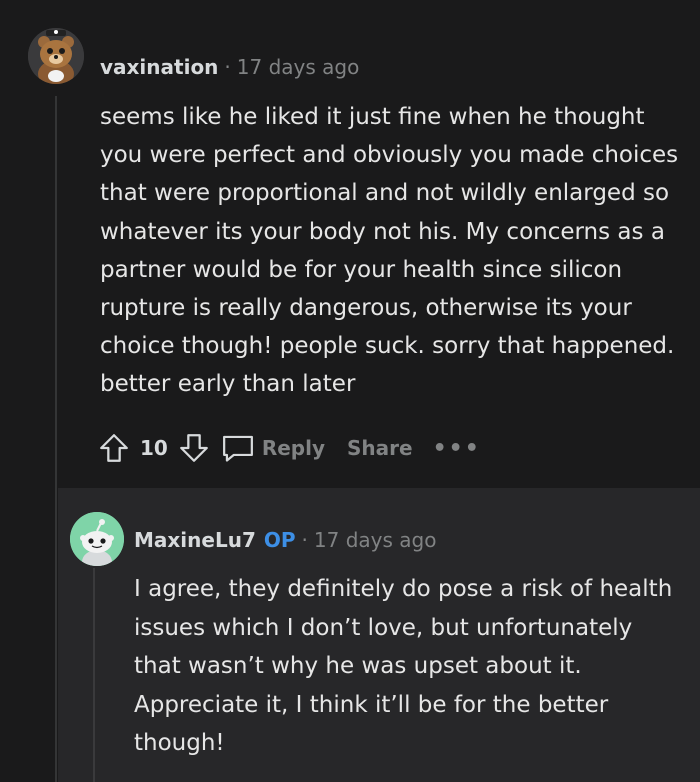 The image size is (700, 782). I want to click on bear-snoo-avatar-icon, so click(56, 56).